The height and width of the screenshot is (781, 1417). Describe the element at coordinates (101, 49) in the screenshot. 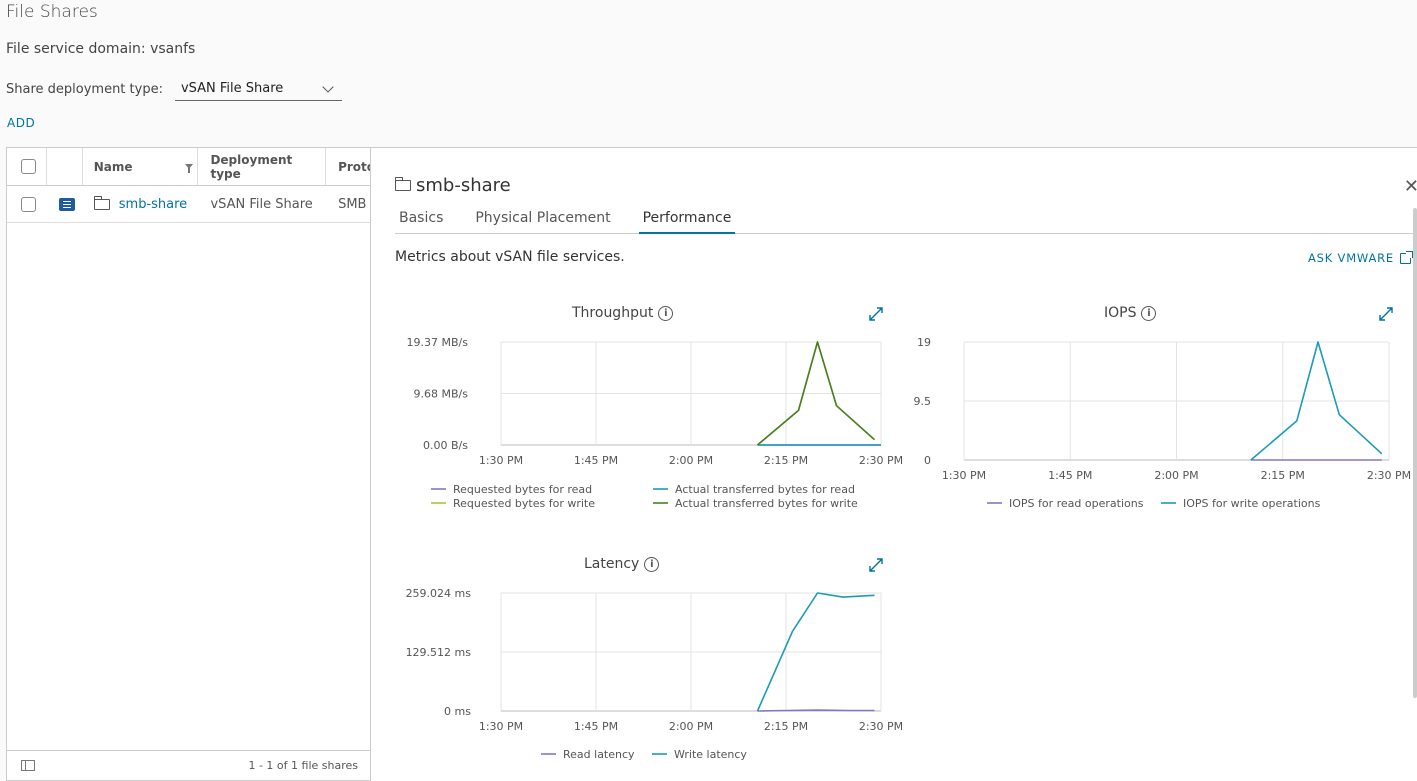

I see `file-service-domain: File service domain: vsanfs` at that location.